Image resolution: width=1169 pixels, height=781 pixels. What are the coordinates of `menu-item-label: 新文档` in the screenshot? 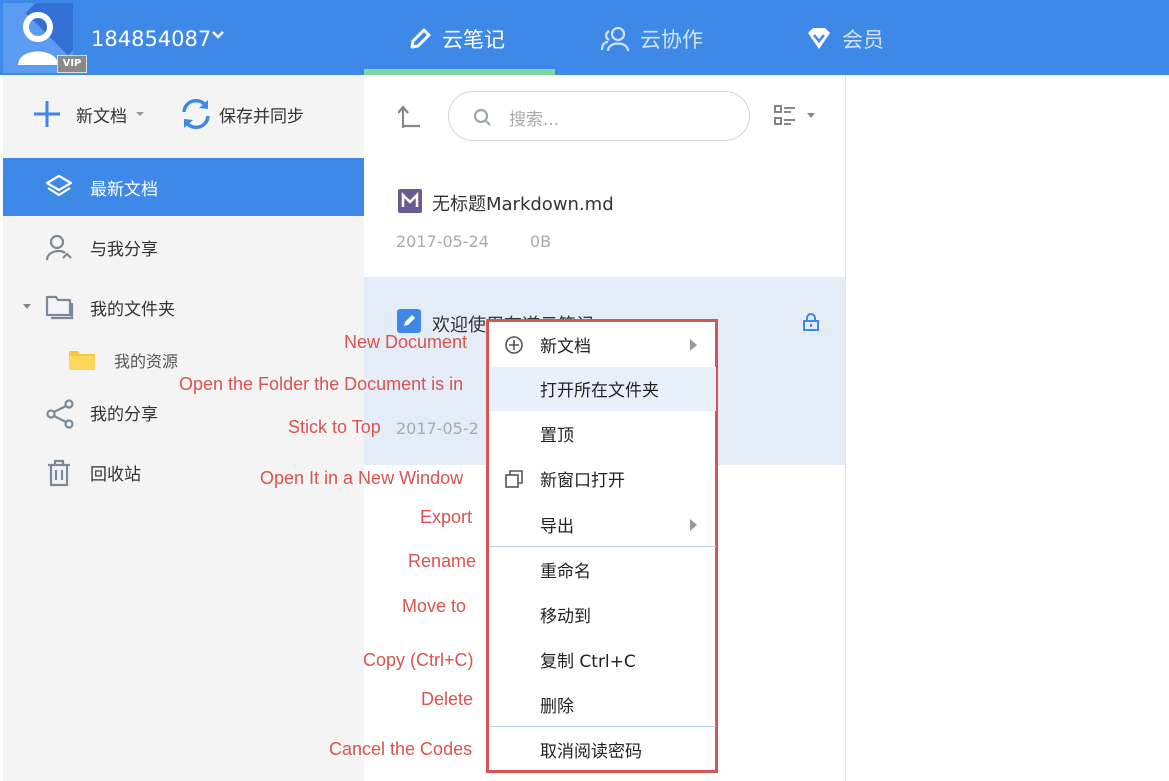 It's located at (565, 347).